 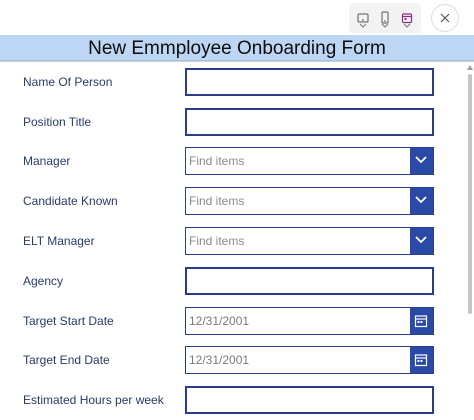 I want to click on label-agency: Agency, so click(x=43, y=281).